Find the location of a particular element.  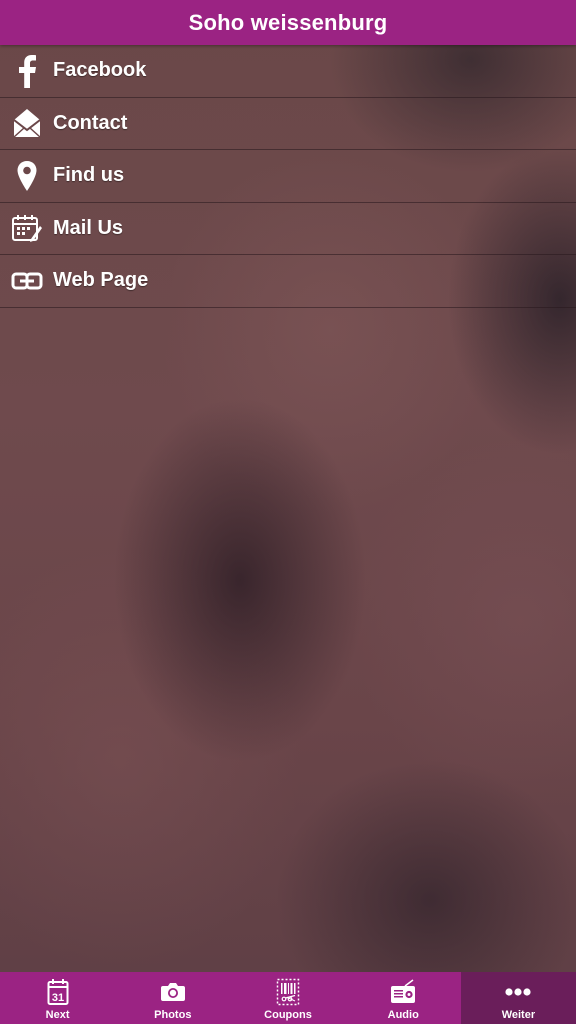

facebook-icon is located at coordinates (27, 71).